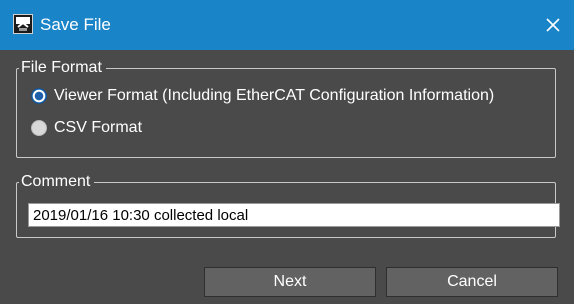  I want to click on comment-input, so click(294, 215).